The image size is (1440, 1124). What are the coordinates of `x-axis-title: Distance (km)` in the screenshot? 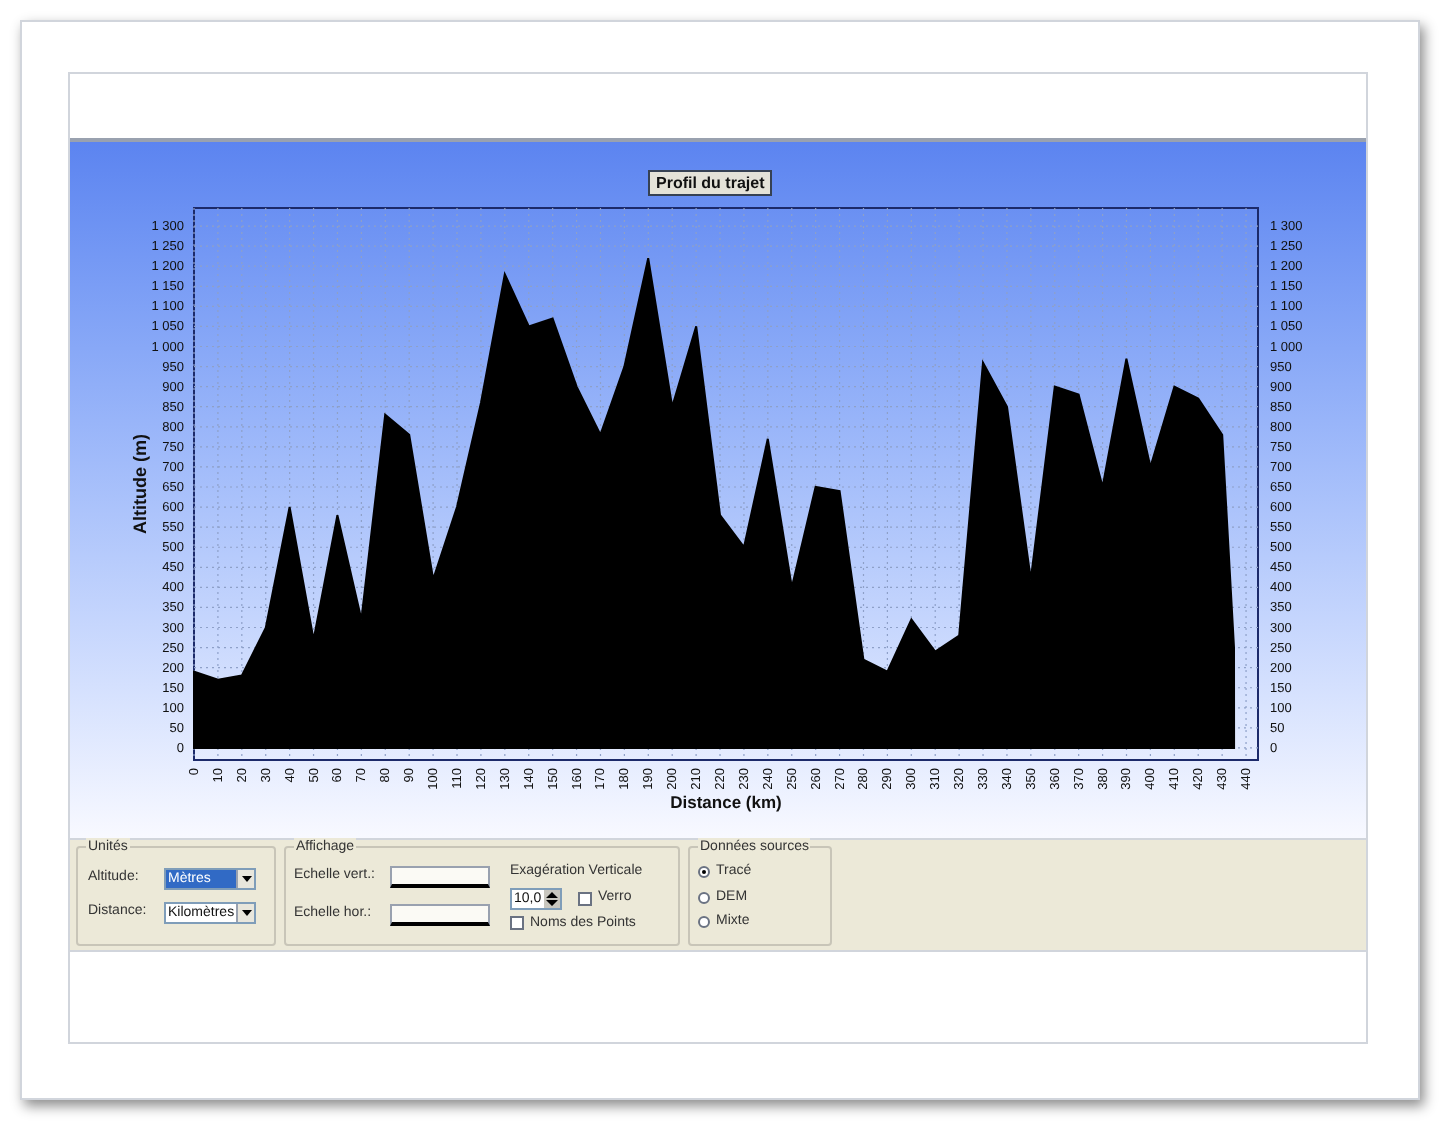 It's located at (726, 802).